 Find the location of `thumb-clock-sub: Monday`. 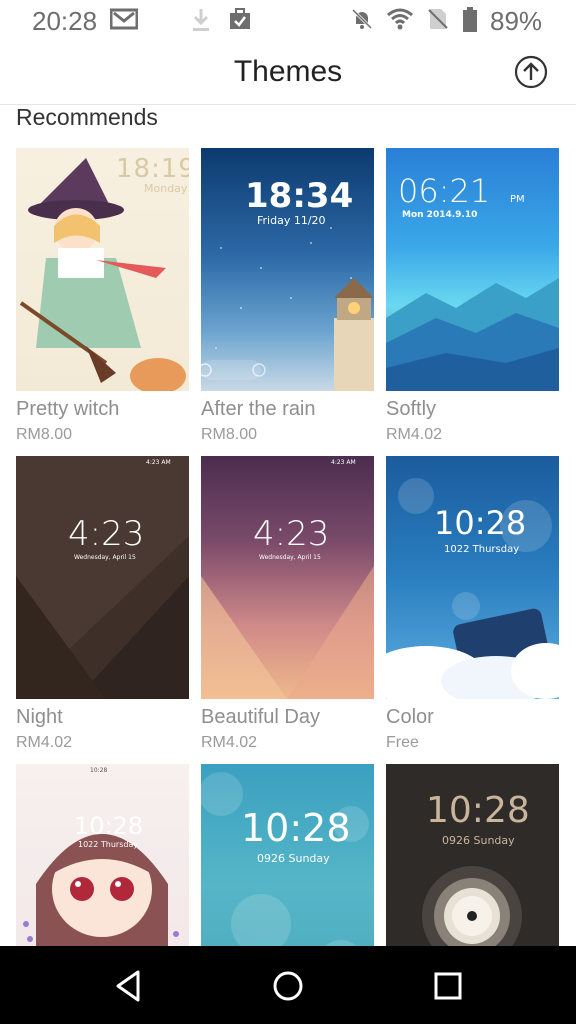

thumb-clock-sub: Monday is located at coordinates (166, 188).